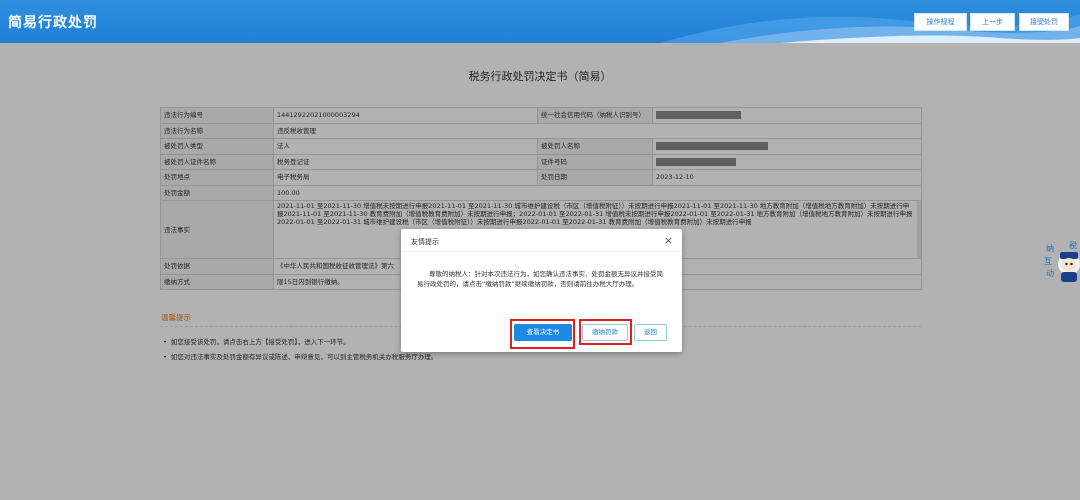 This screenshot has height=500, width=1080. What do you see at coordinates (940, 22) in the screenshot?
I see `operation-guide-button: 操作规程` at bounding box center [940, 22].